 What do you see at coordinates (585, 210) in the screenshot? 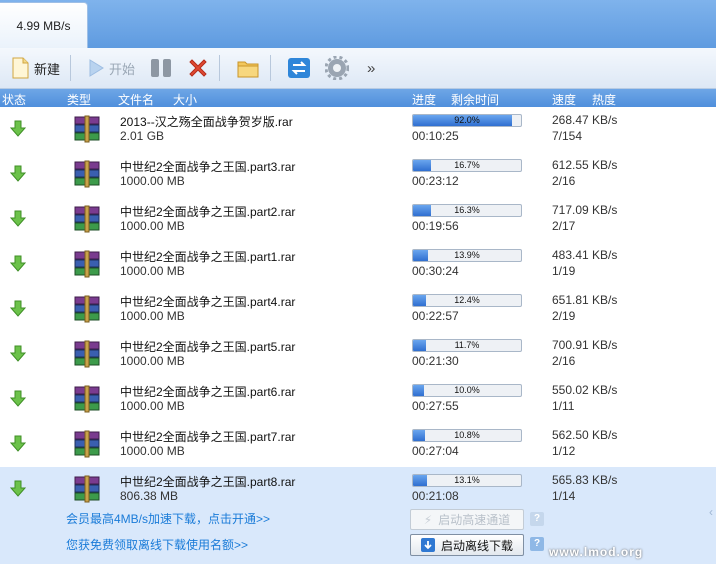
I see `download-speed: 717.09 KB/s` at bounding box center [585, 210].